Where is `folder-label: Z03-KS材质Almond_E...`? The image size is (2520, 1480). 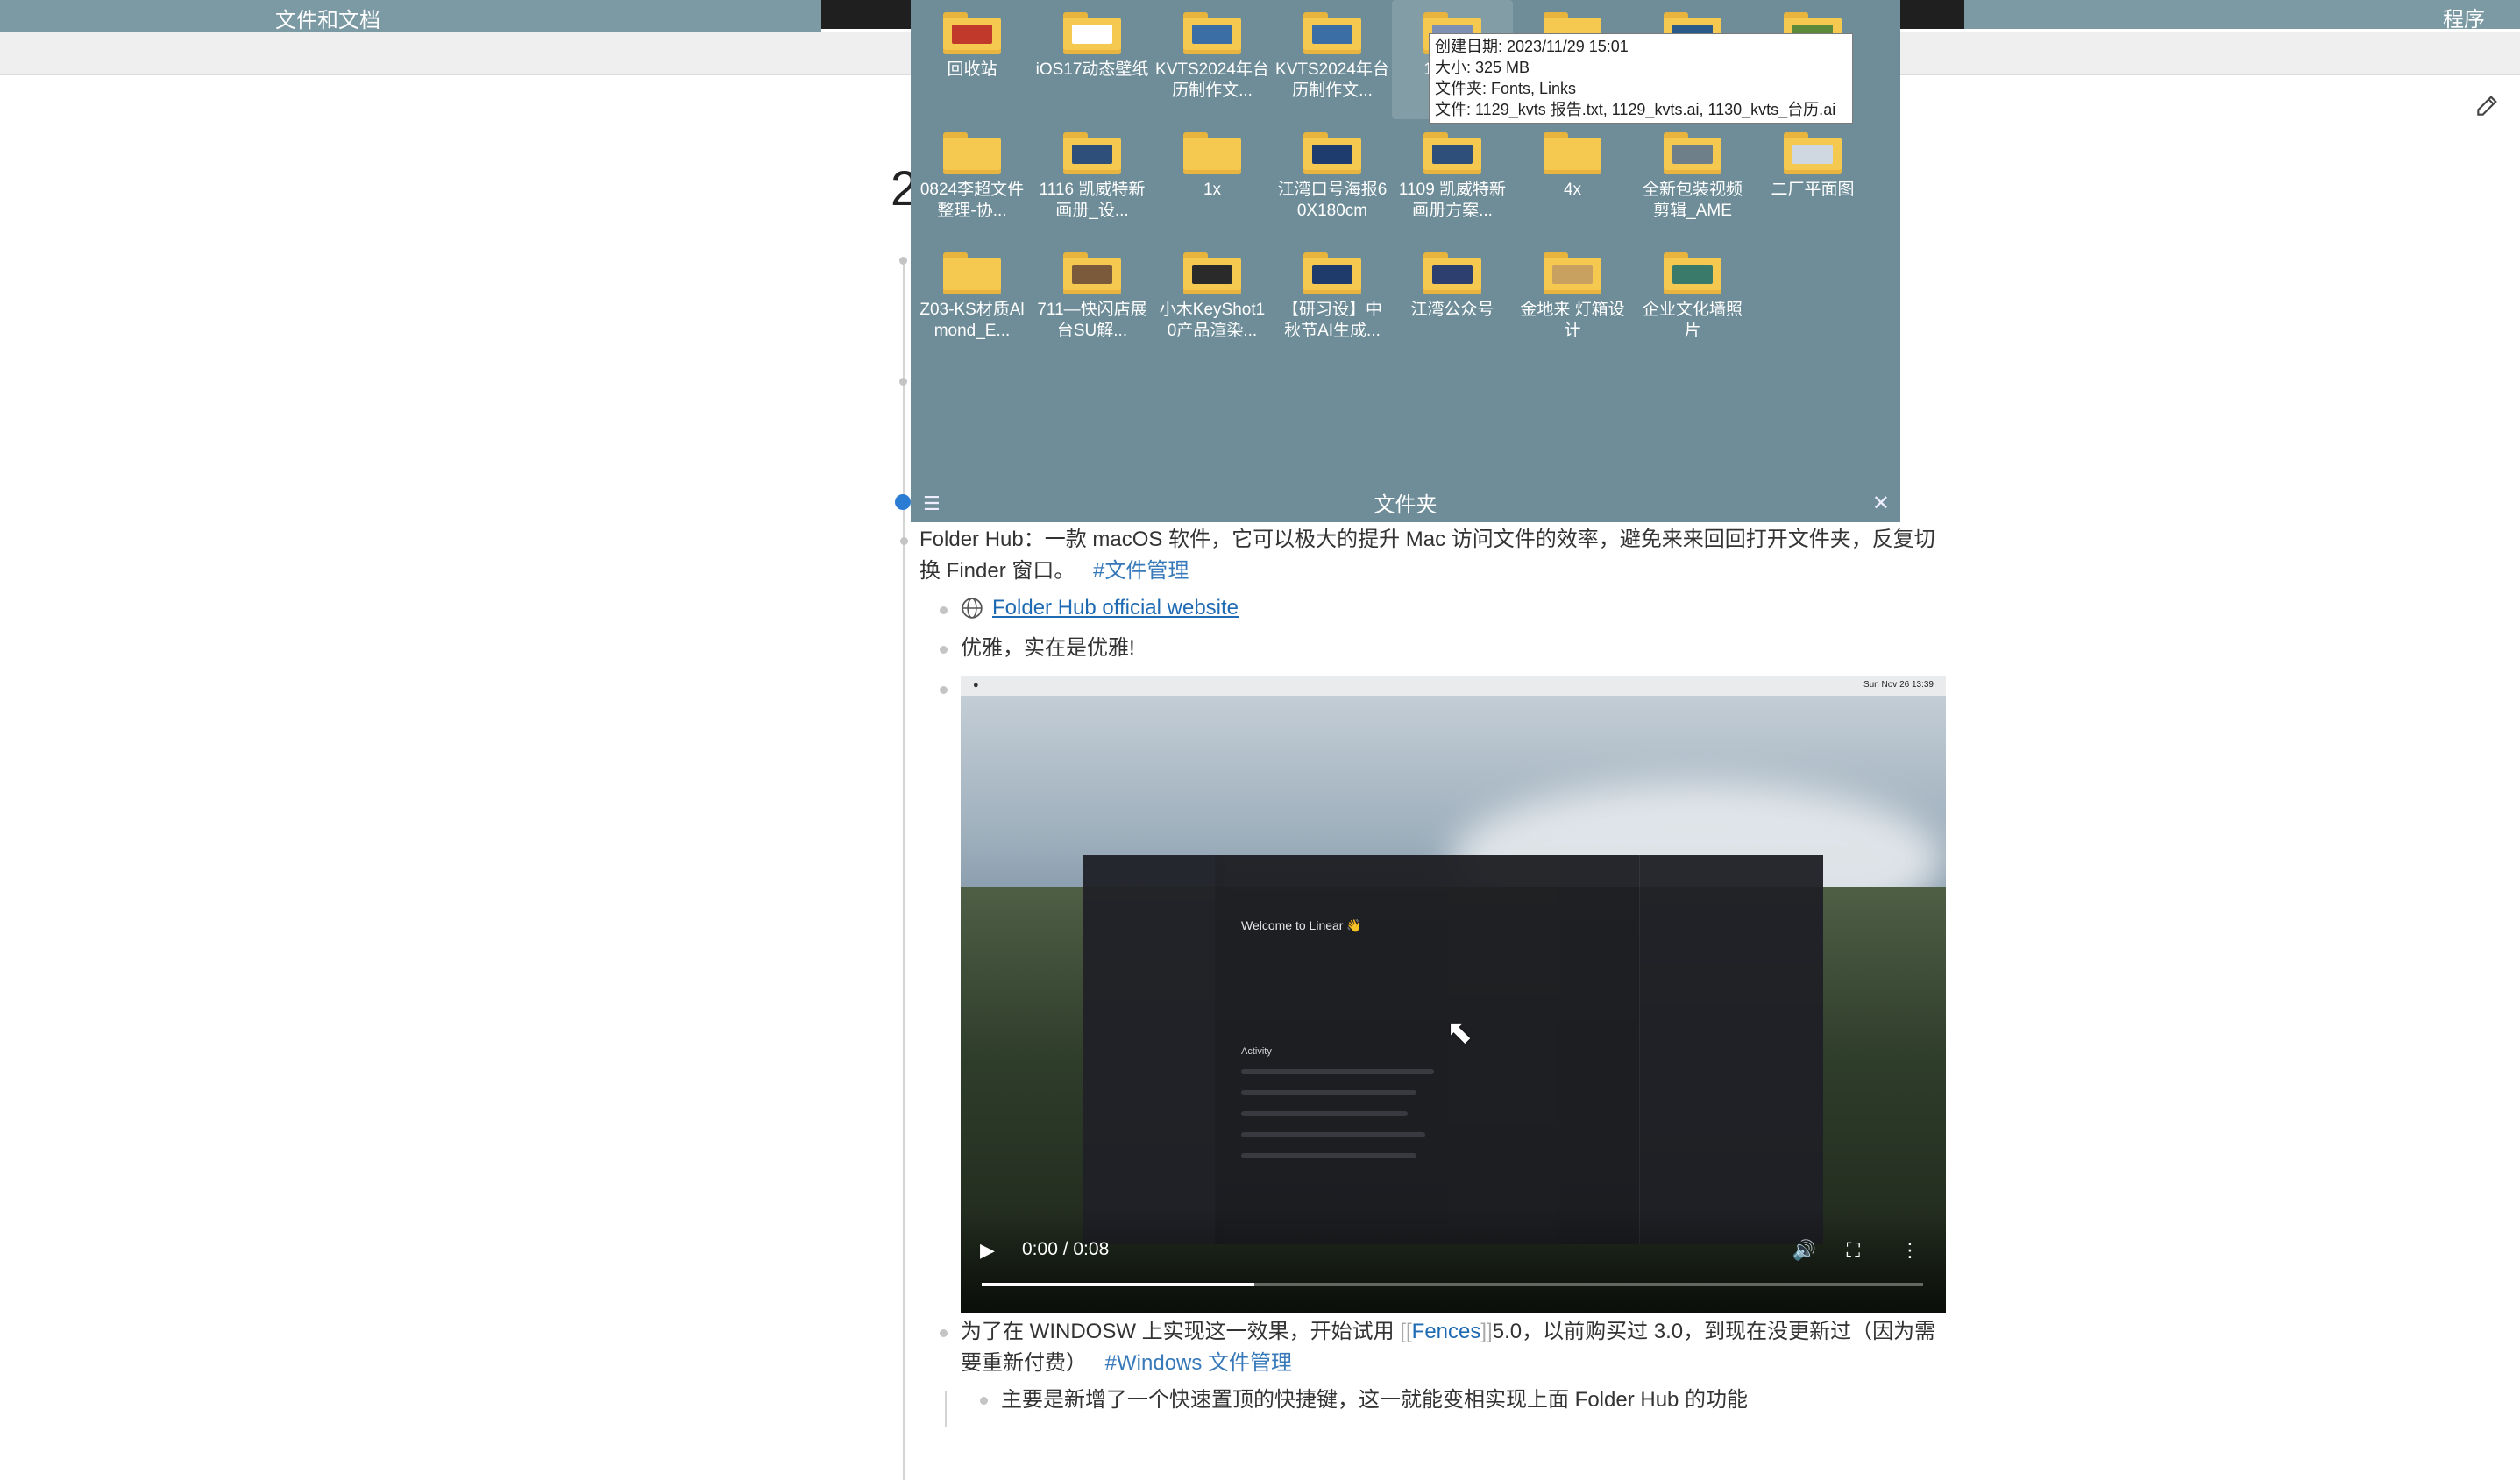 folder-label: Z03-KS材质Almond_E... is located at coordinates (972, 320).